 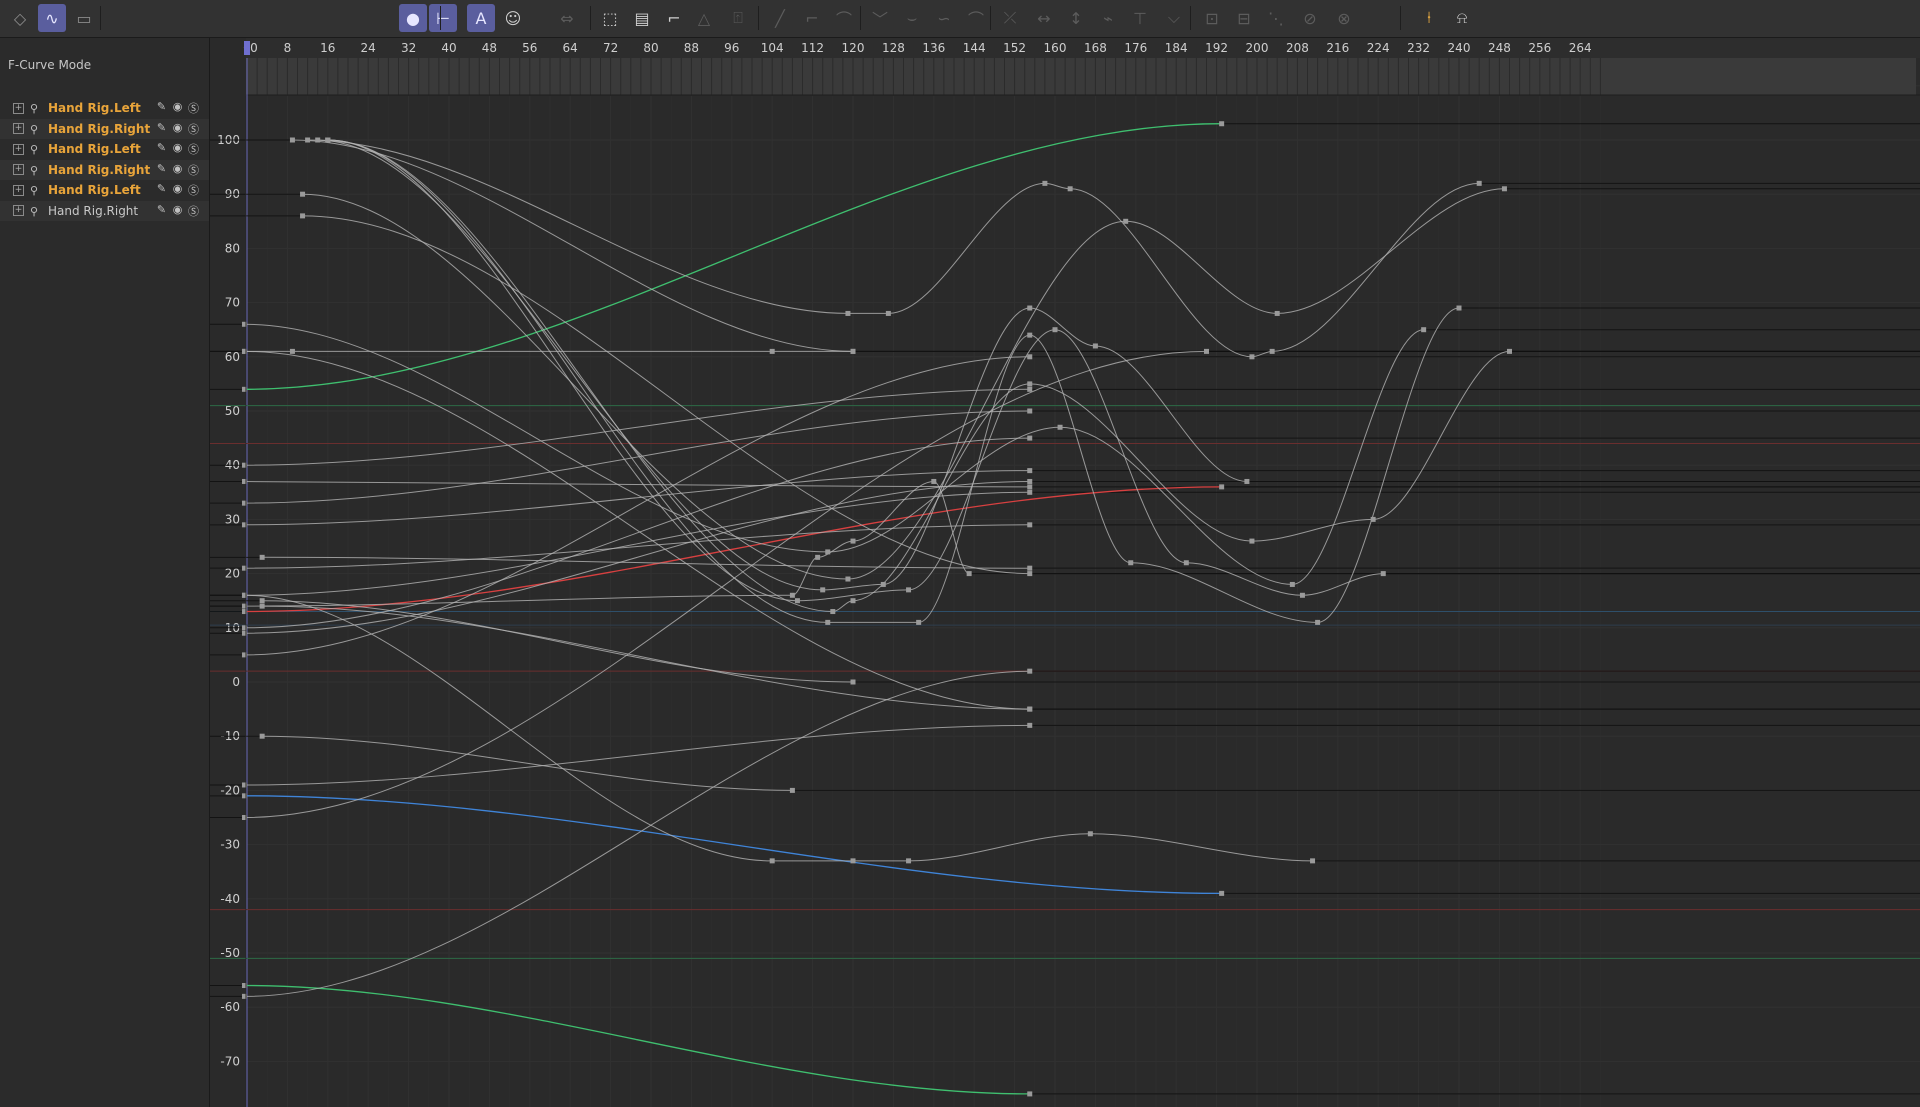 I want to click on lock-time-icon: ⊡, so click(x=1212, y=18).